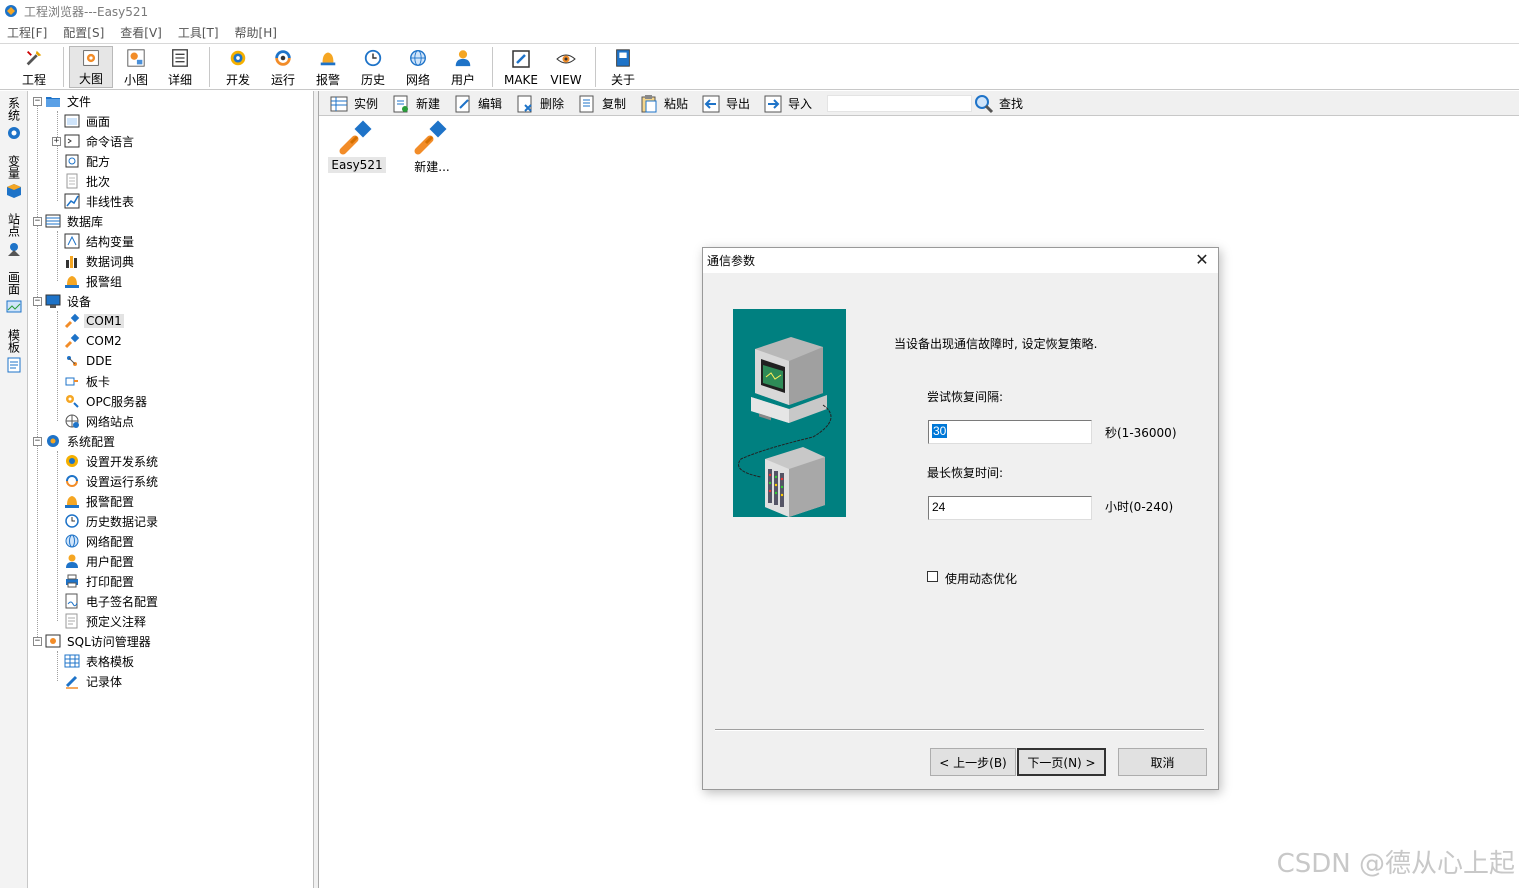 Image resolution: width=1519 pixels, height=888 pixels. I want to click on network-button: 网络, so click(418, 67).